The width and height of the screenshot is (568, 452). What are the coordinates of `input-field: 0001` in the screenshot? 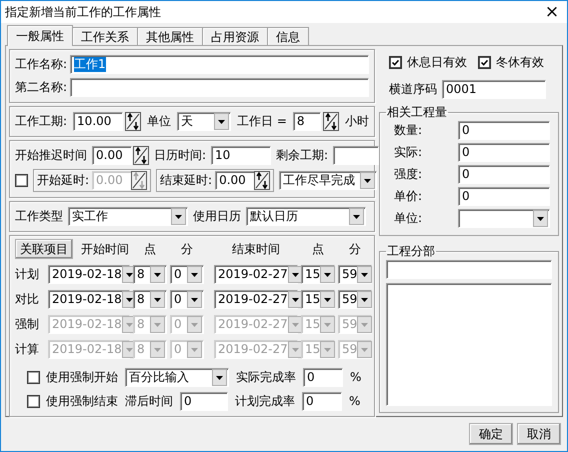 It's located at (494, 89).